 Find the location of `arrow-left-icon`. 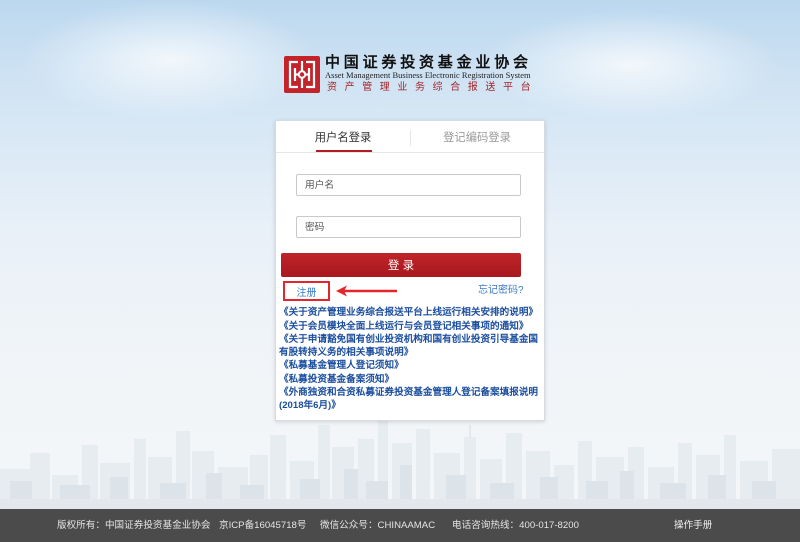

arrow-left-icon is located at coordinates (366, 291).